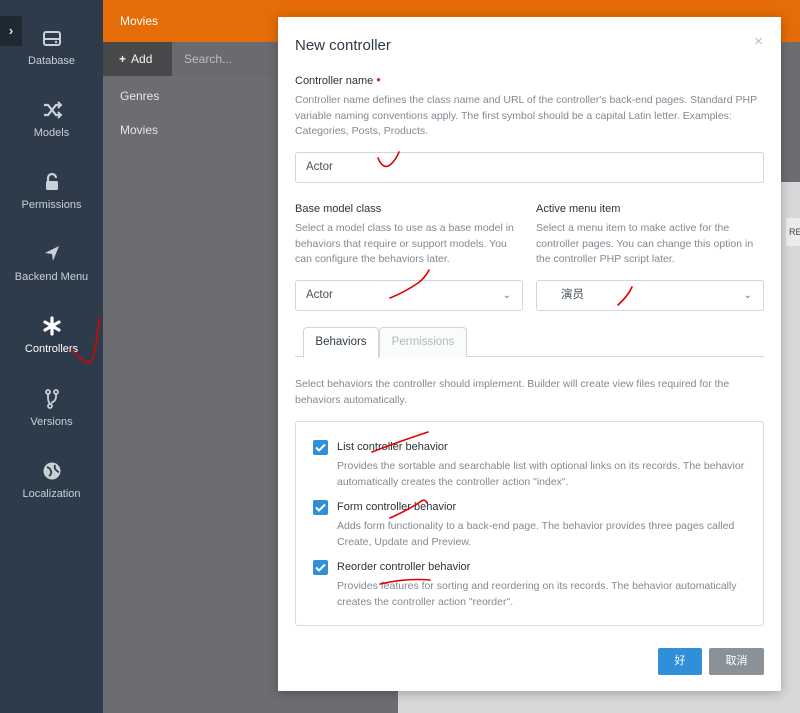  I want to click on add-button: + Add, so click(137, 59).